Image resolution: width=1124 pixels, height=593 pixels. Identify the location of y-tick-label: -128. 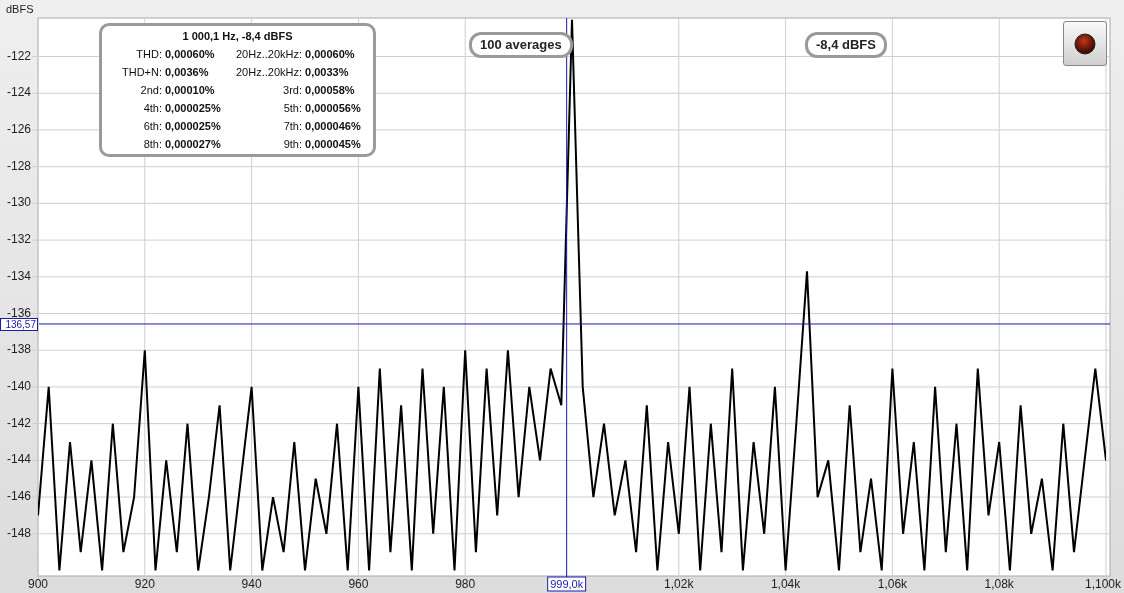
(18, 165).